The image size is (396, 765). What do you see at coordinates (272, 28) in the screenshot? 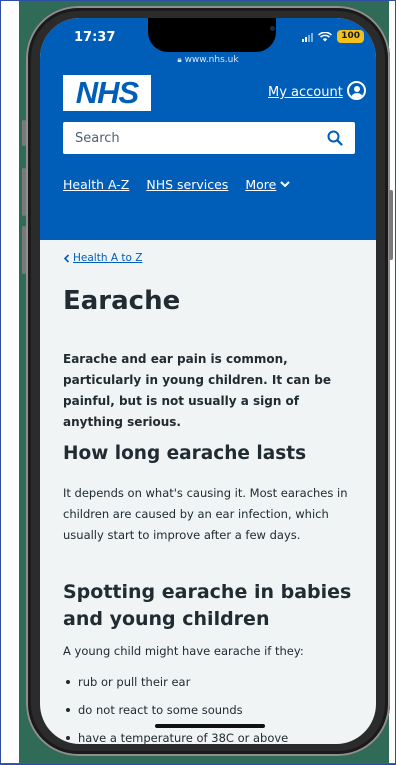
I see `camera-dot` at bounding box center [272, 28].